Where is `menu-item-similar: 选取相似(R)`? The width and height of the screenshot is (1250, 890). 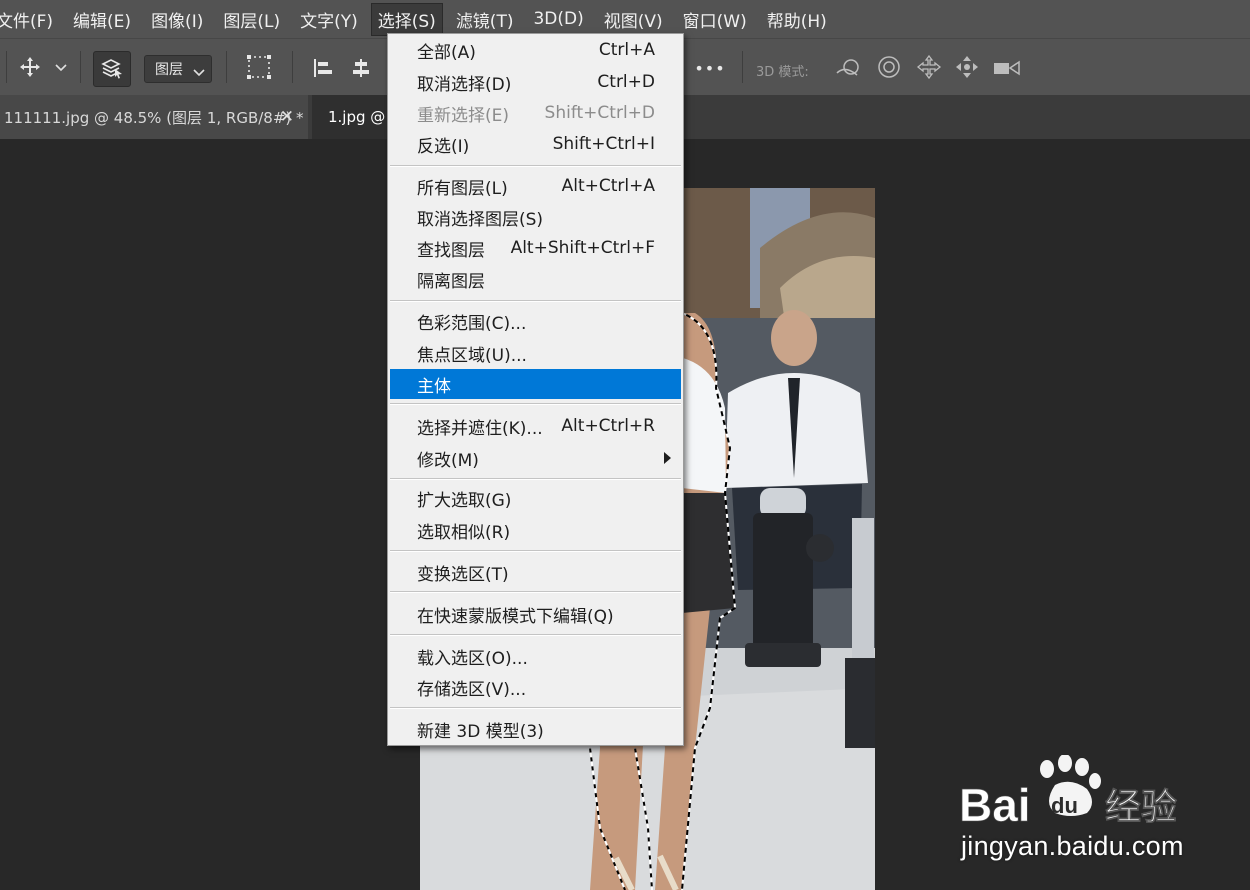
menu-item-similar: 选取相似(R) is located at coordinates (535, 530).